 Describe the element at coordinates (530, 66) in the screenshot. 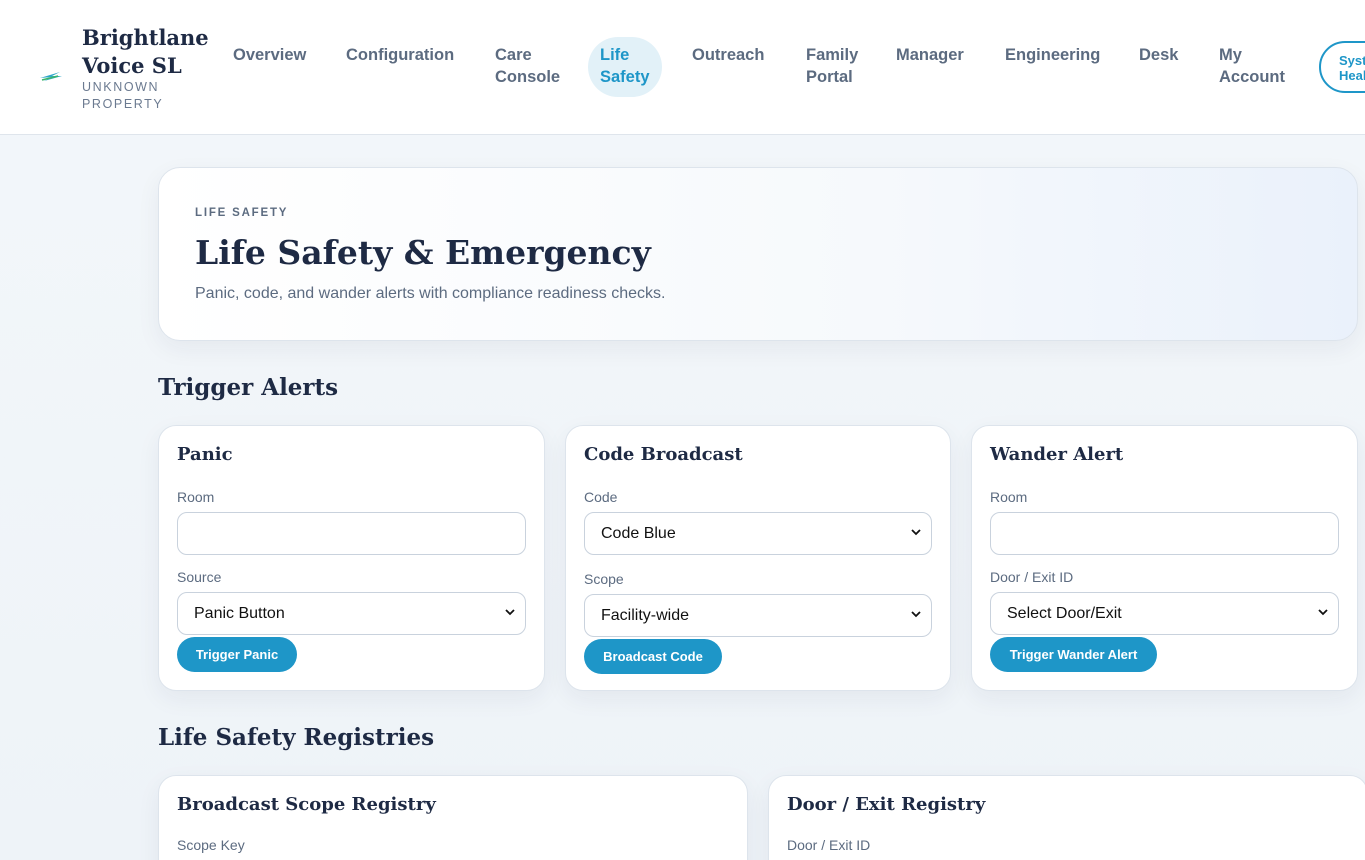

I see `nav-care-console: Care Console` at that location.